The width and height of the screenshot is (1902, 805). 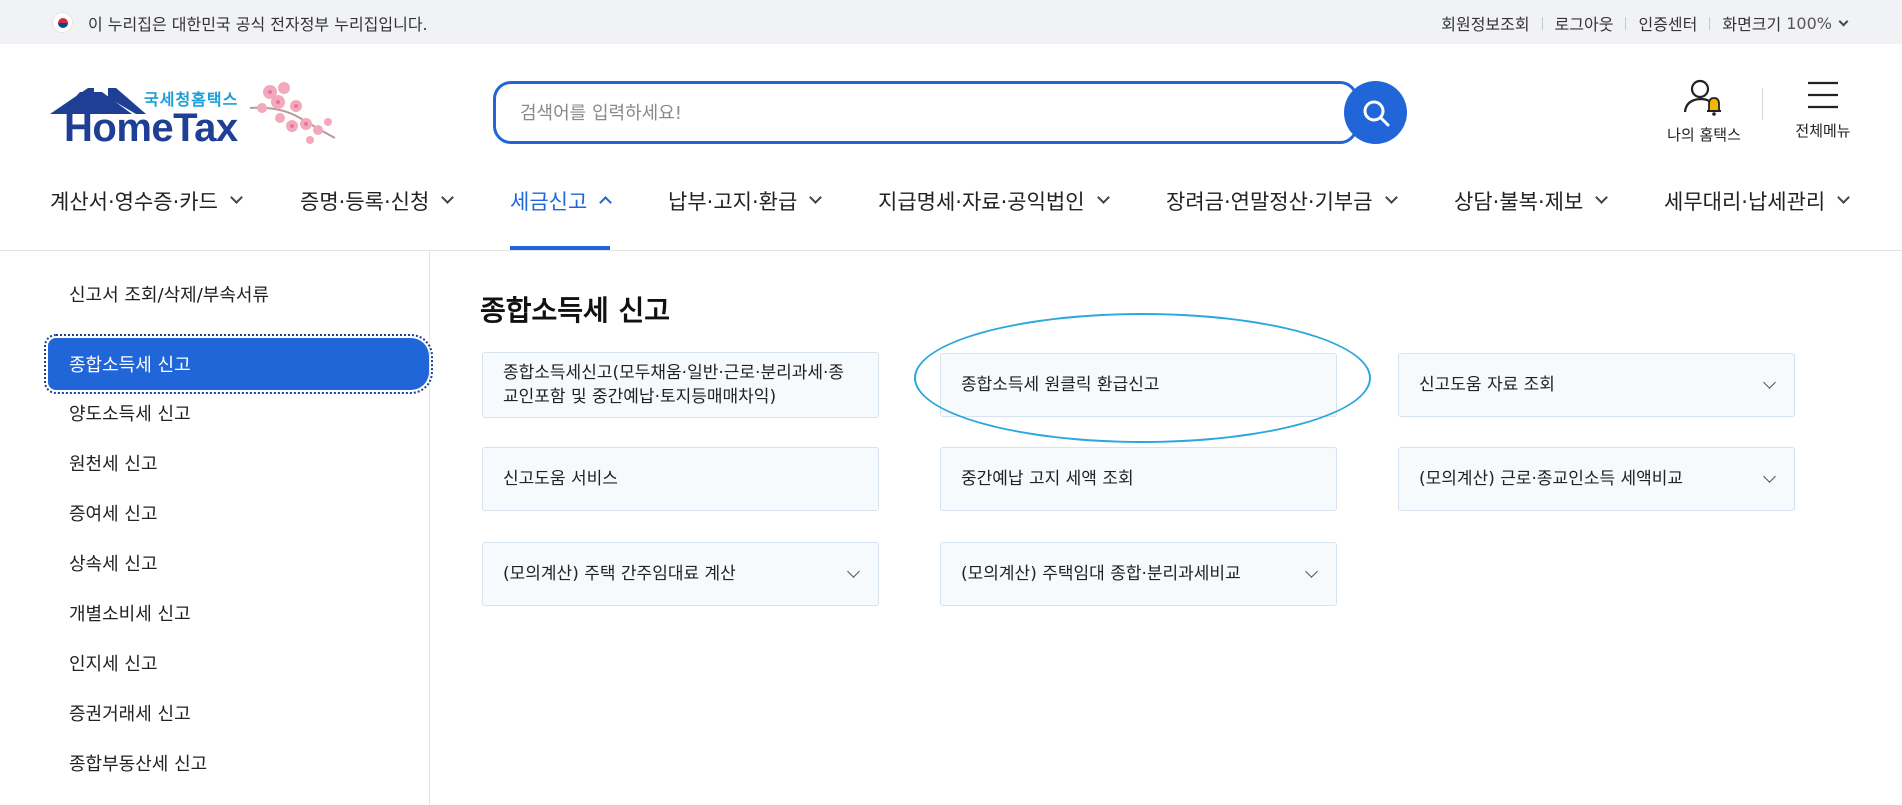 I want to click on hometax-logo: 국세청홈택스 HomeTax, so click(x=200, y=118).